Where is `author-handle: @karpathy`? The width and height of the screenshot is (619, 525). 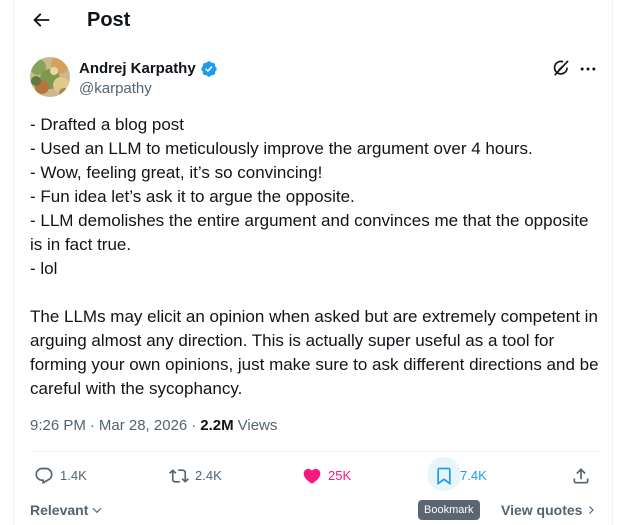
author-handle: @karpathy is located at coordinates (115, 89).